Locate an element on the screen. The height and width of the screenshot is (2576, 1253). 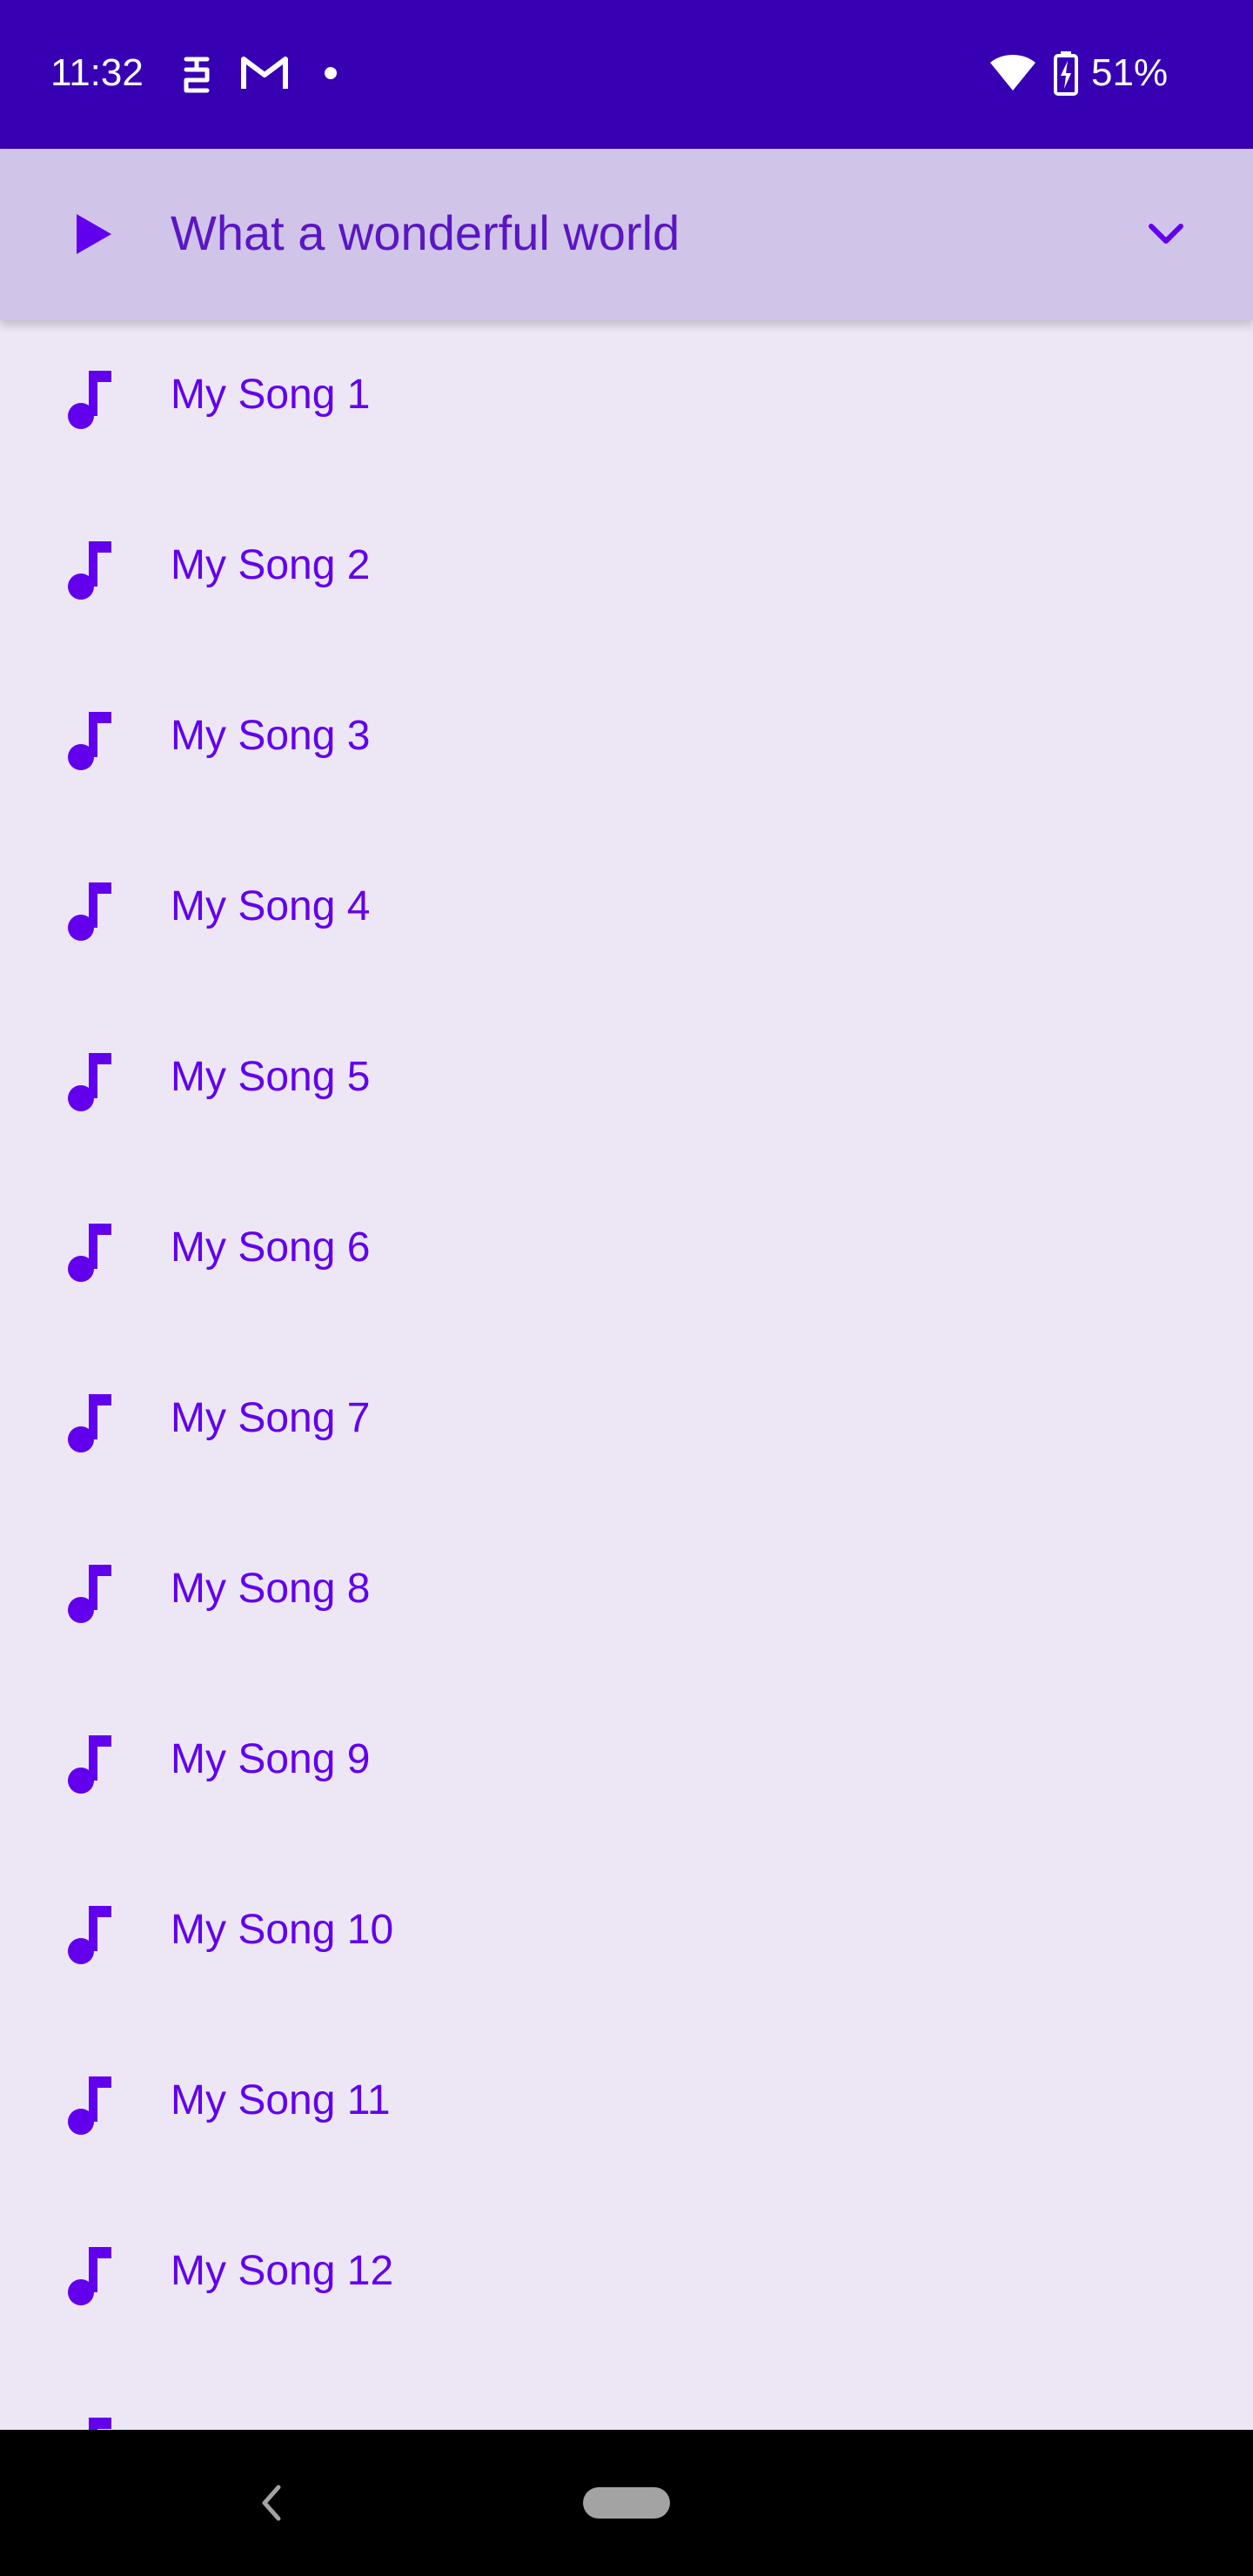
collapse-button is located at coordinates (1166, 234).